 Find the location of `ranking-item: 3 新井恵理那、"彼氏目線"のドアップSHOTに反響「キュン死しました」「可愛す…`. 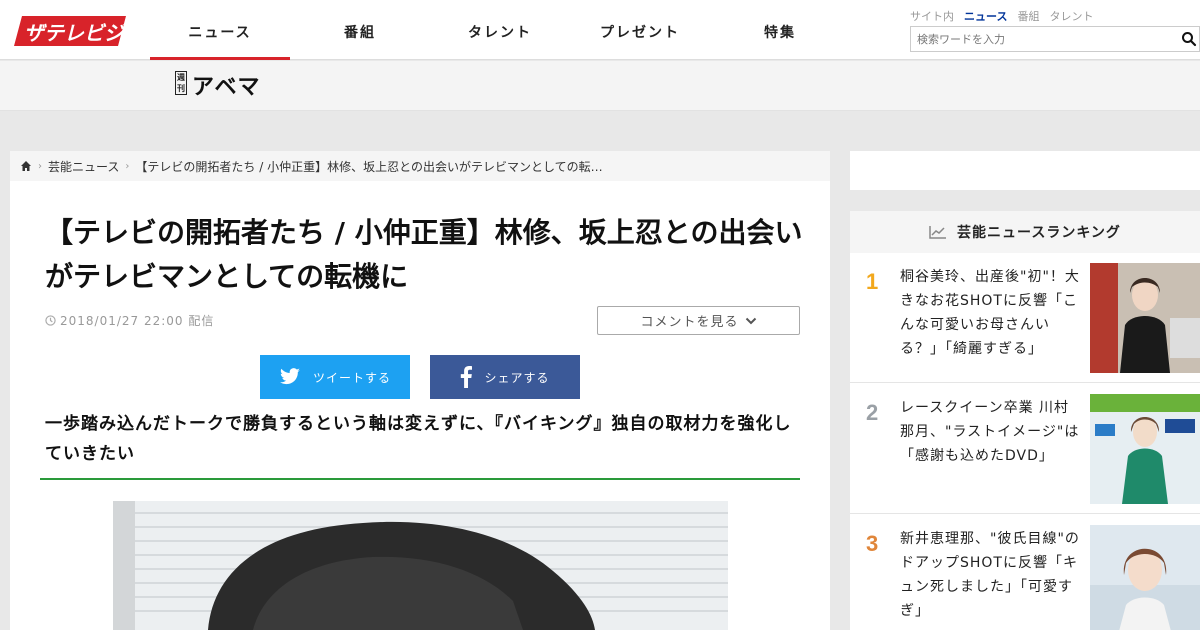

ranking-item: 3 新井恵理那、"彼氏目線"のドアップSHOTに反響「キュン死しました」「可愛す… is located at coordinates (1025, 572).